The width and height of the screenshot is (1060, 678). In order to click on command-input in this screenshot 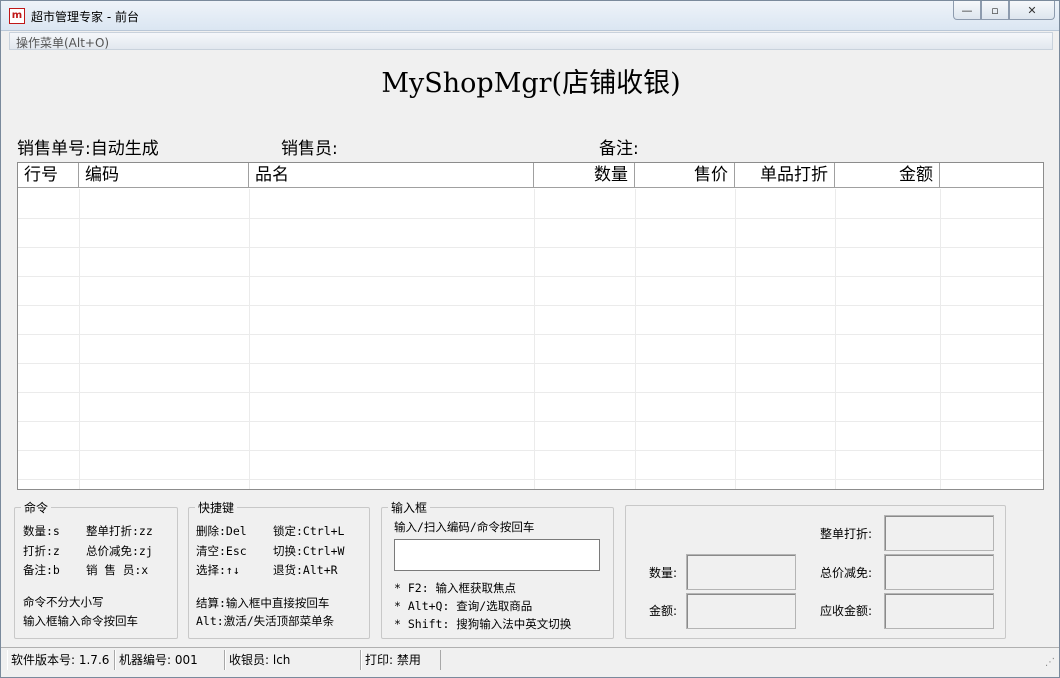, I will do `click(497, 555)`.